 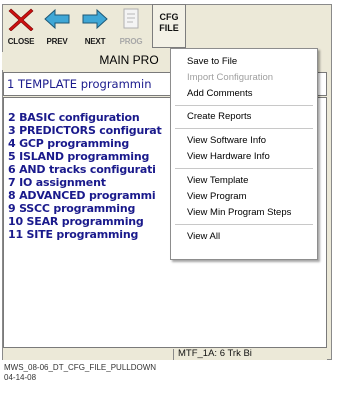 I want to click on arrow-right-icon, so click(x=95, y=19).